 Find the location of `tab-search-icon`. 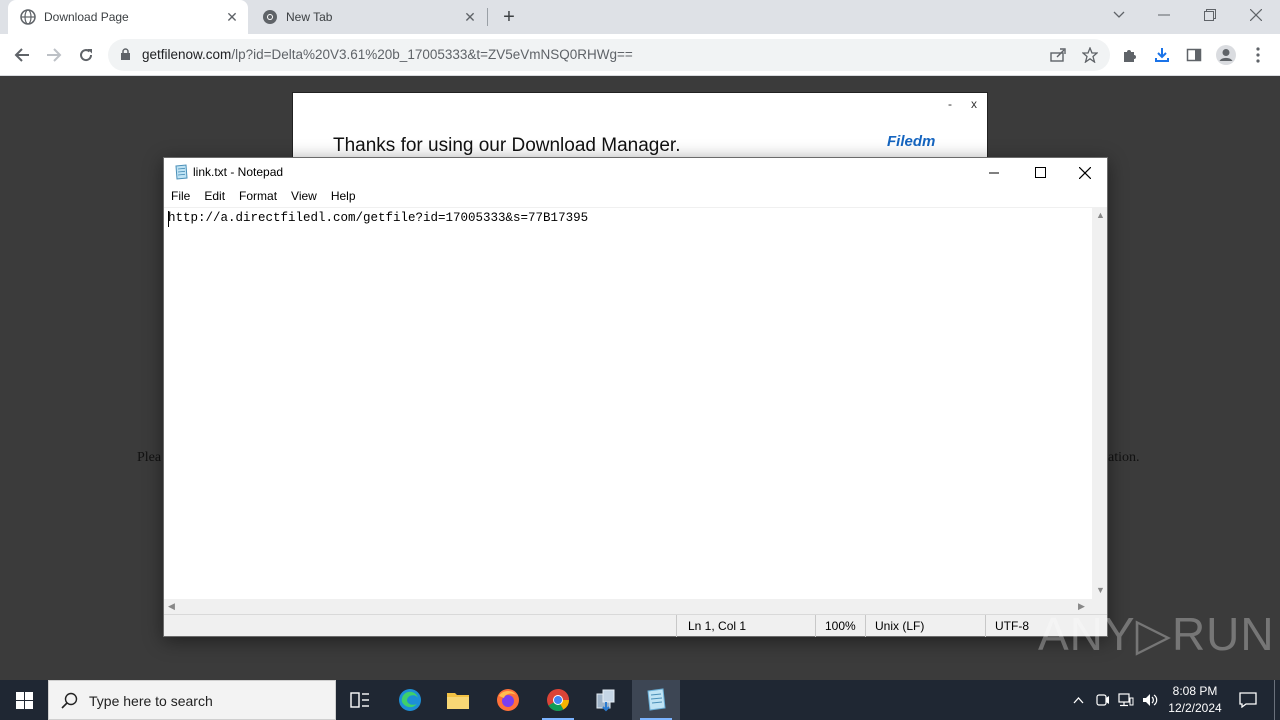

tab-search-icon is located at coordinates (1119, 15).